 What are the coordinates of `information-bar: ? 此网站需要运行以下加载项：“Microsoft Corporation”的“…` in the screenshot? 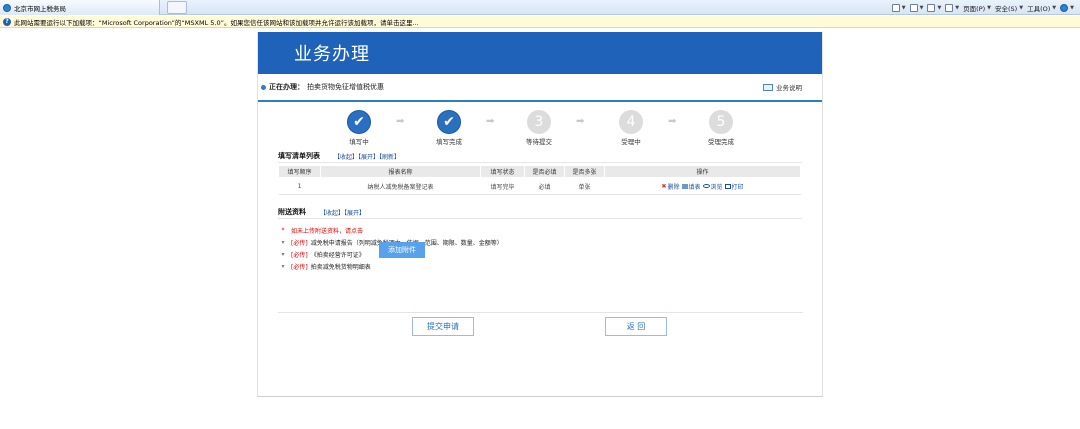 It's located at (540, 22).